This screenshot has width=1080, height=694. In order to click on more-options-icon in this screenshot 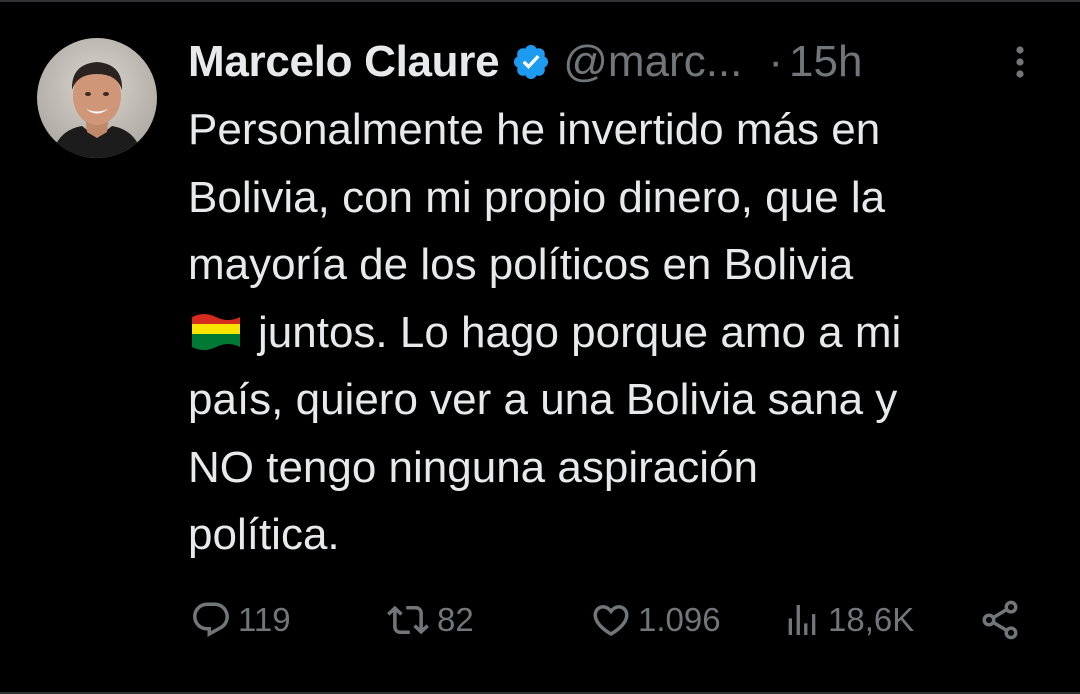, I will do `click(1020, 62)`.